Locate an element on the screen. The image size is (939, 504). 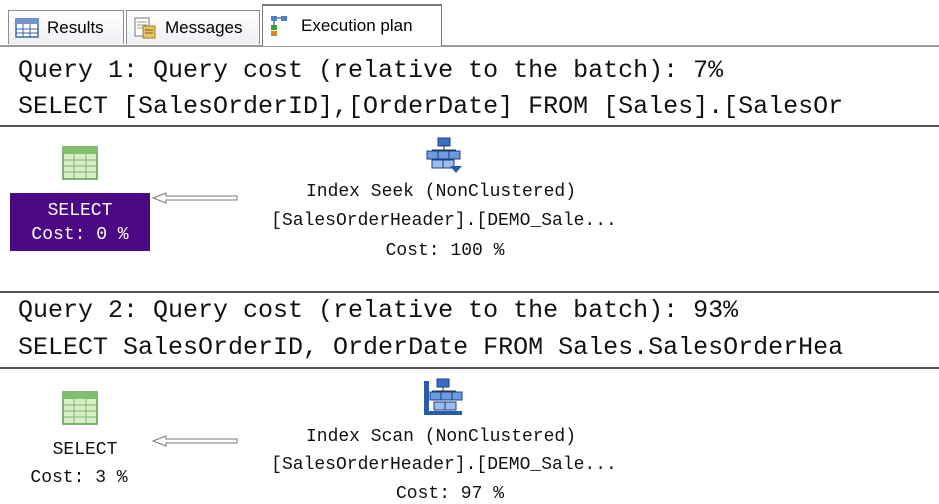
select-node-label-query-2: SELECT is located at coordinates (85, 450).